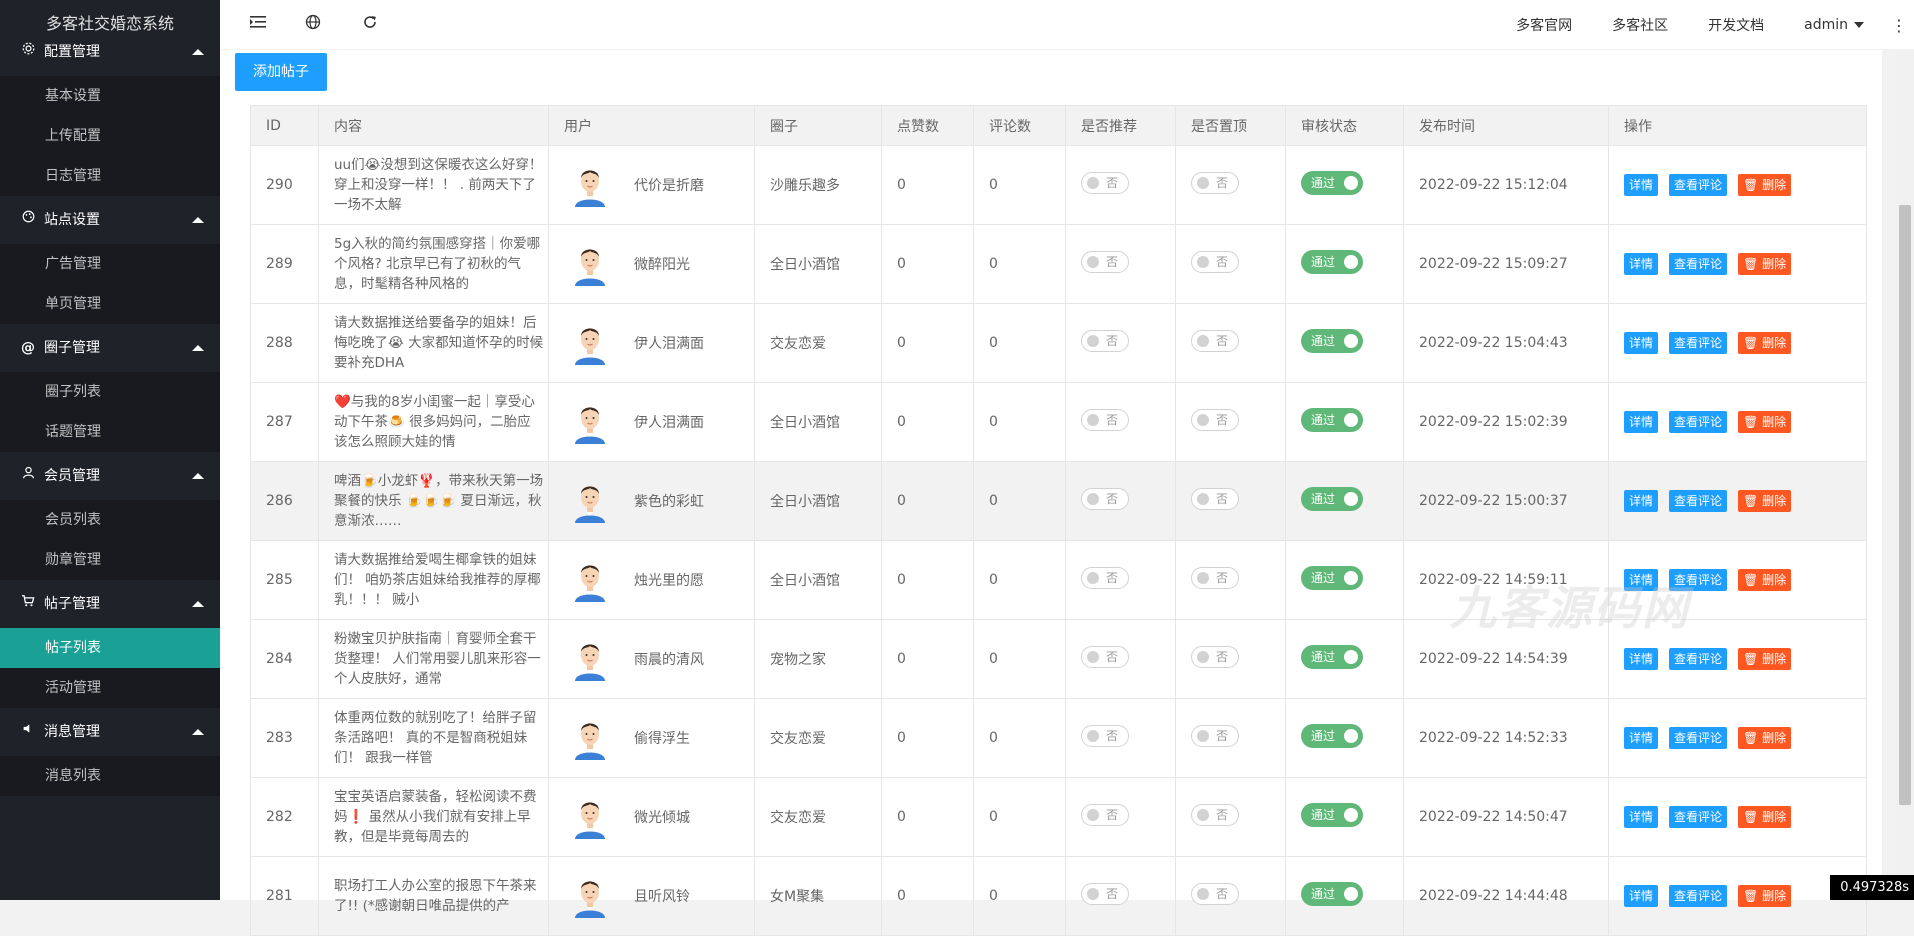  I want to click on cell-user: 微光倾城, so click(651, 817).